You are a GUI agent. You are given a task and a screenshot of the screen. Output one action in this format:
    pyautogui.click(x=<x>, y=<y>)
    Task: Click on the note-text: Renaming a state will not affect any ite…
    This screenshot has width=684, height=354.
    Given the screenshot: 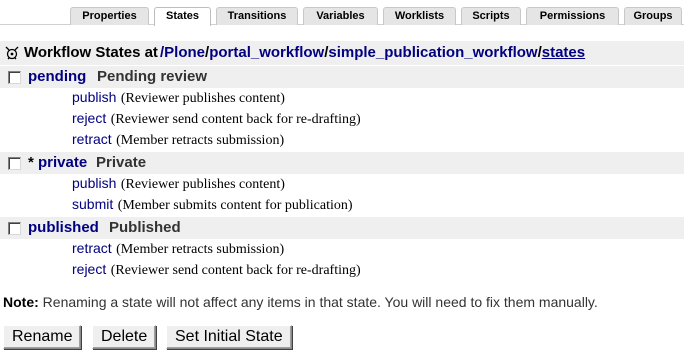 What is the action you would take?
    pyautogui.click(x=320, y=302)
    